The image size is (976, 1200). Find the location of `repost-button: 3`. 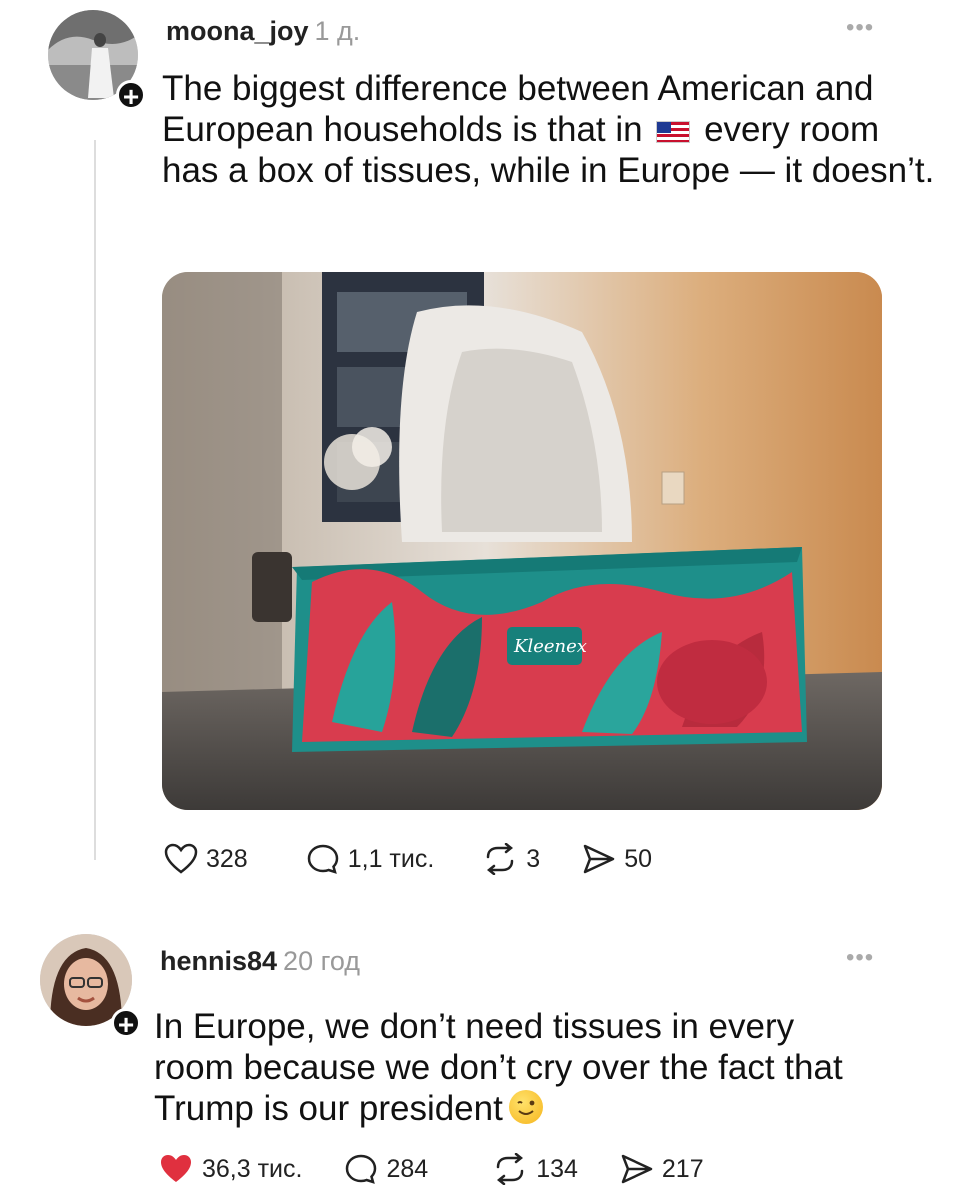

repost-button: 3 is located at coordinates (511, 859).